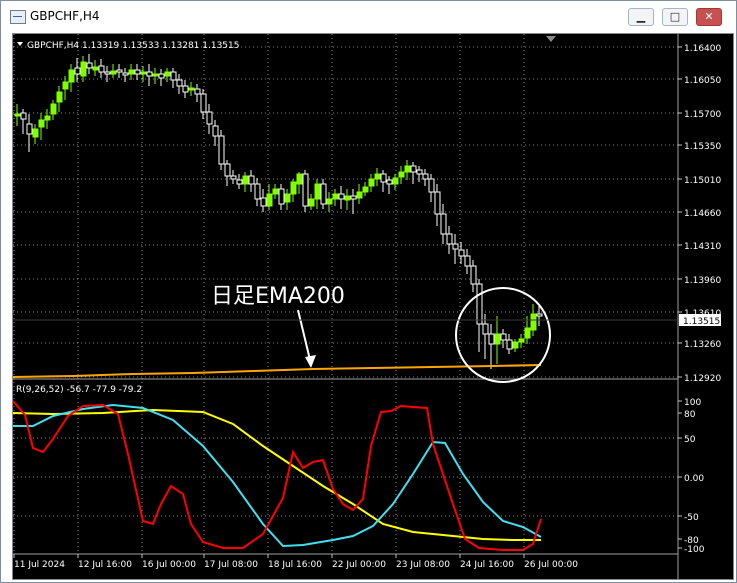 This screenshot has height=583, width=737. What do you see at coordinates (702, 115) in the screenshot?
I see `price-tick-label: 1.15700` at bounding box center [702, 115].